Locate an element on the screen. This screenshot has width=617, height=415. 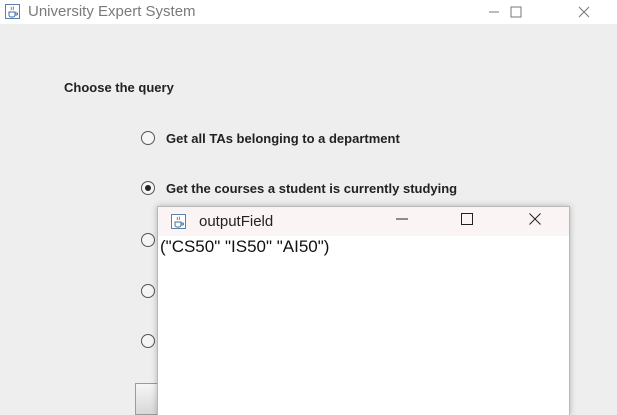
title-bar: University Expert System is located at coordinates (308, 12).